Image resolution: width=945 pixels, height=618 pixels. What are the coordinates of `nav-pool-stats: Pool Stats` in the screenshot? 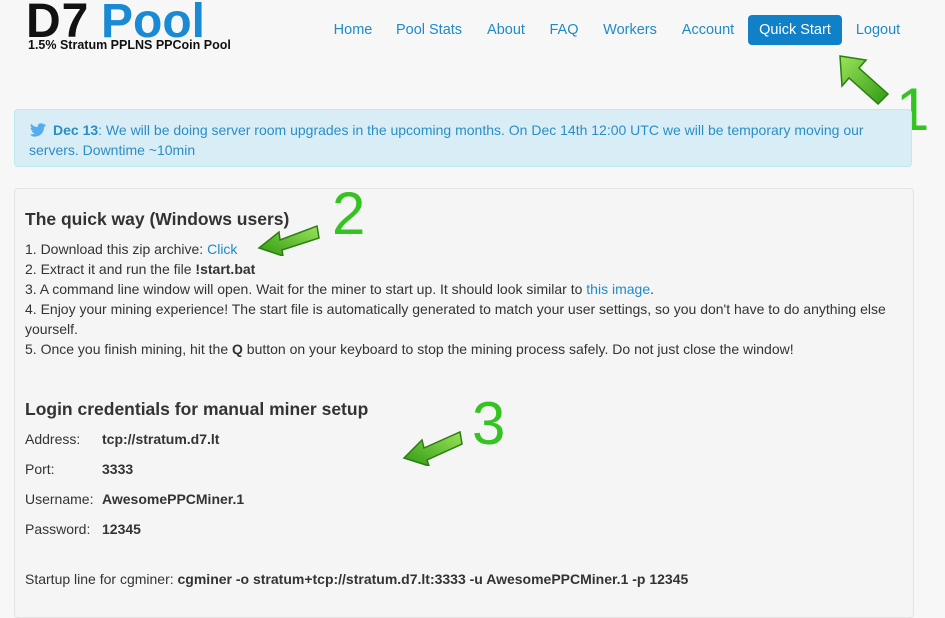 It's located at (429, 30).